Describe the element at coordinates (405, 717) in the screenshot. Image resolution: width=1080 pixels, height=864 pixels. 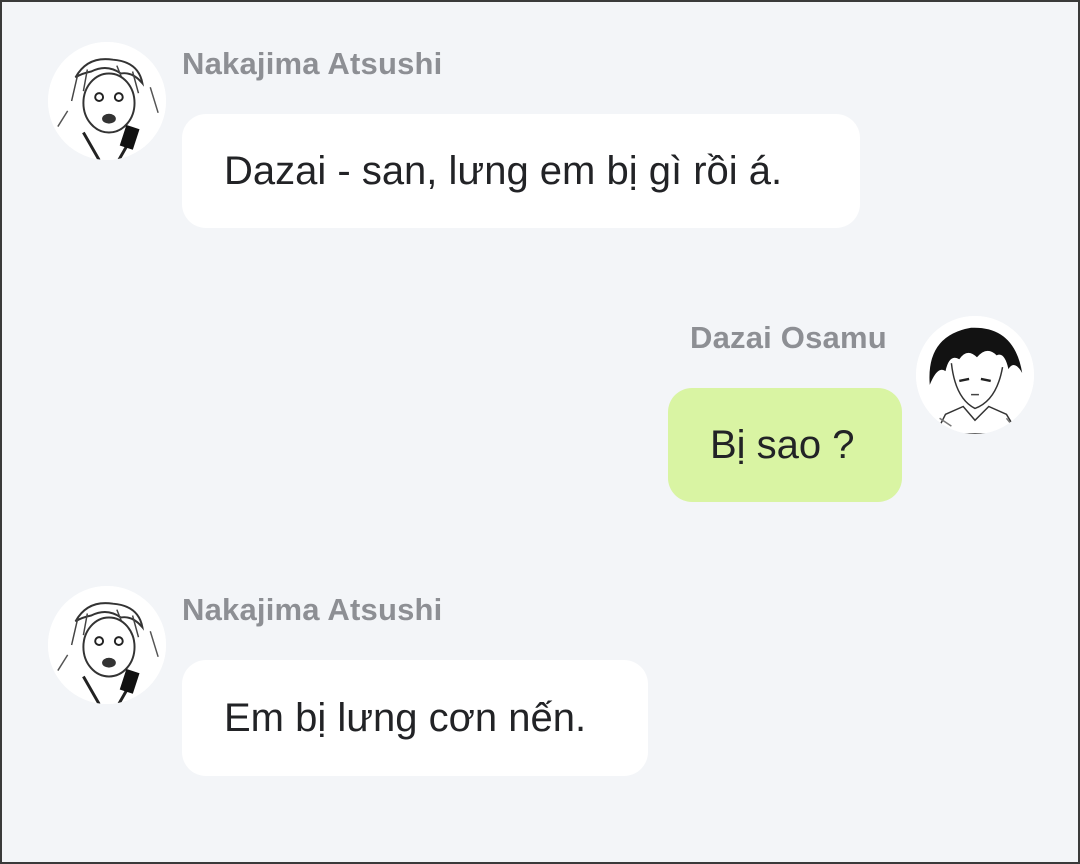
I see `message-text: Em bị lưng cơn nến.` at that location.